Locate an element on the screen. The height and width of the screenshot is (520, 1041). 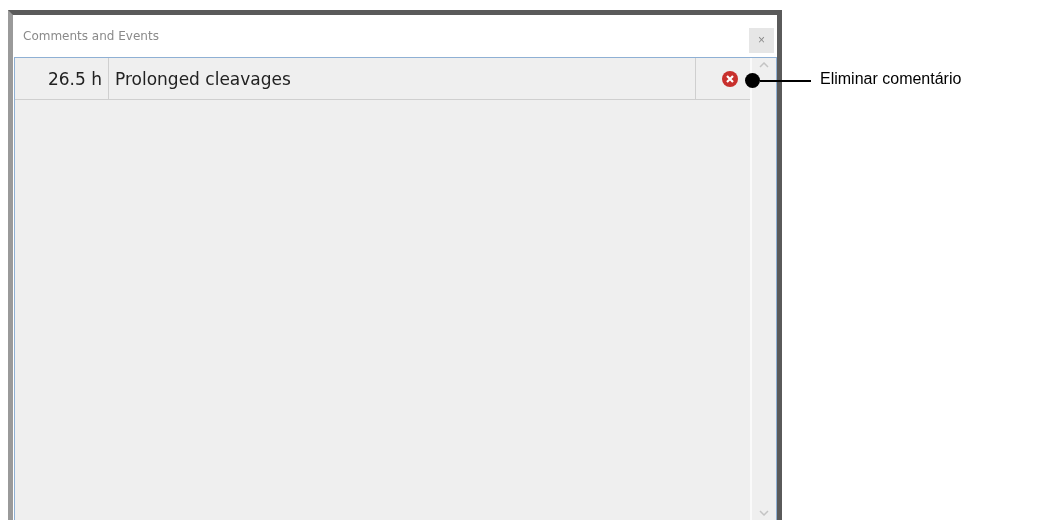
delete-button is located at coordinates (730, 78).